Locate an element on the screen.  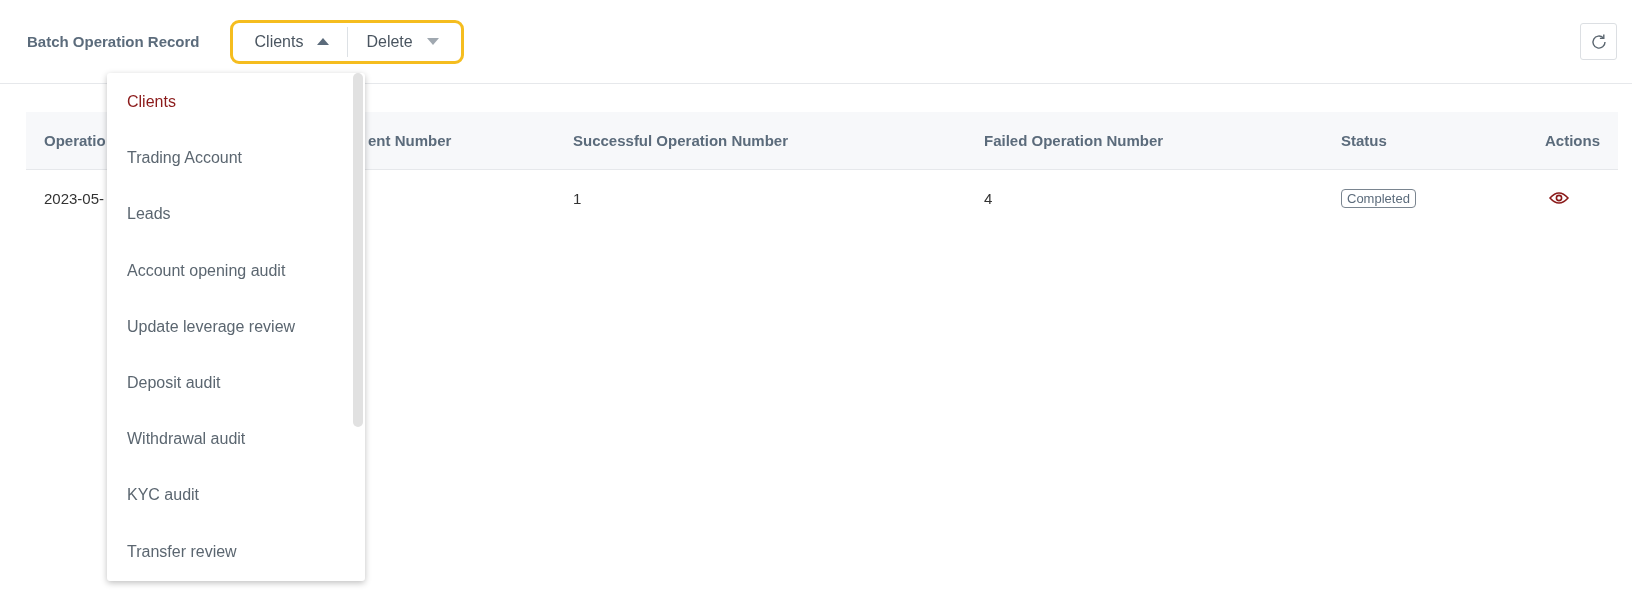
table-cell: 4 is located at coordinates (988, 198).